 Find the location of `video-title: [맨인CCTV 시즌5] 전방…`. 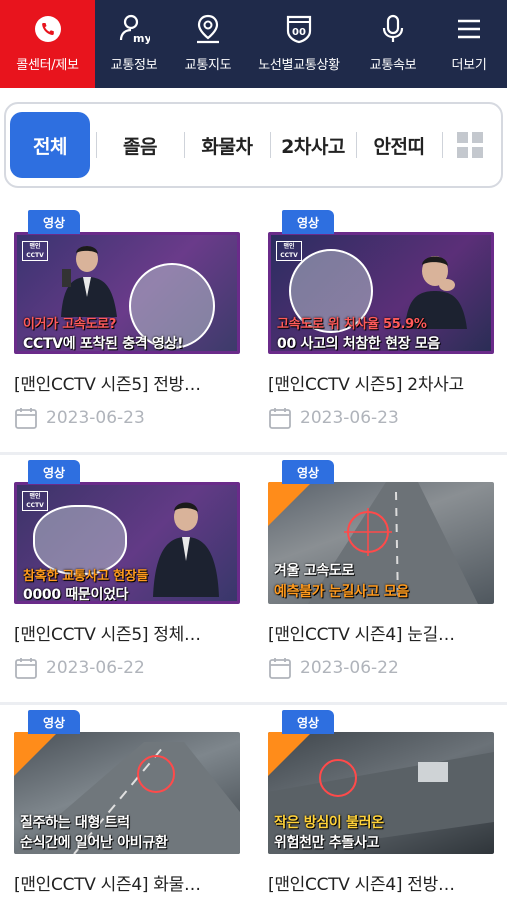

video-title: [맨인CCTV 시즌5] 전방… is located at coordinates (132, 382).